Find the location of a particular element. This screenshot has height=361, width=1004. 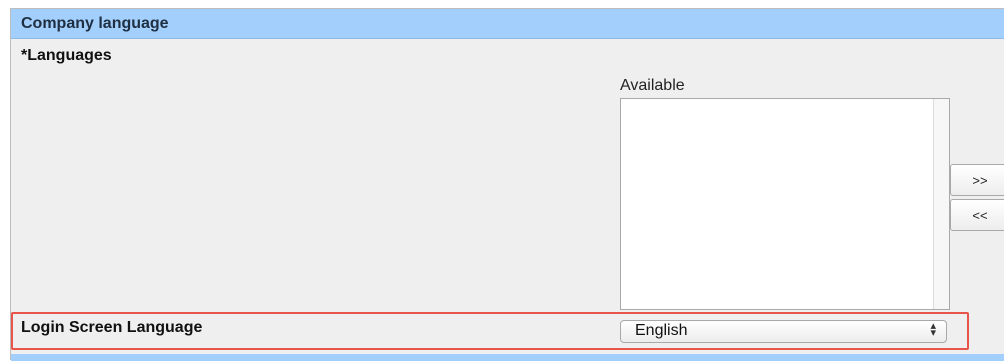

available-label: Available is located at coordinates (652, 85).